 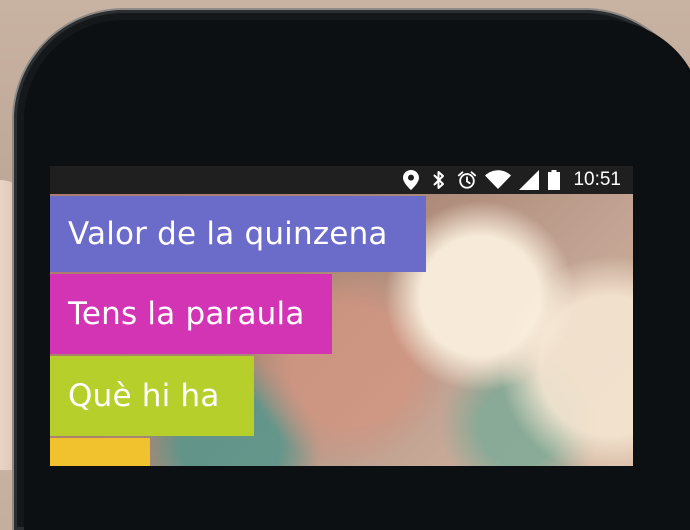 I want to click on status-time: 10:51, so click(x=597, y=179).